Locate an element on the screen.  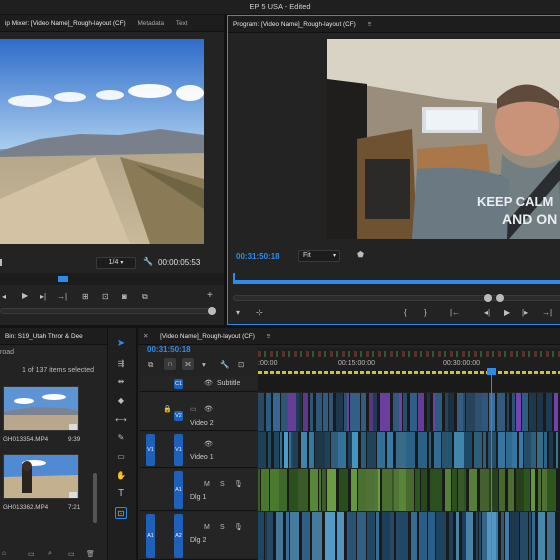
zoom-handle-left is located at coordinates (488, 298).